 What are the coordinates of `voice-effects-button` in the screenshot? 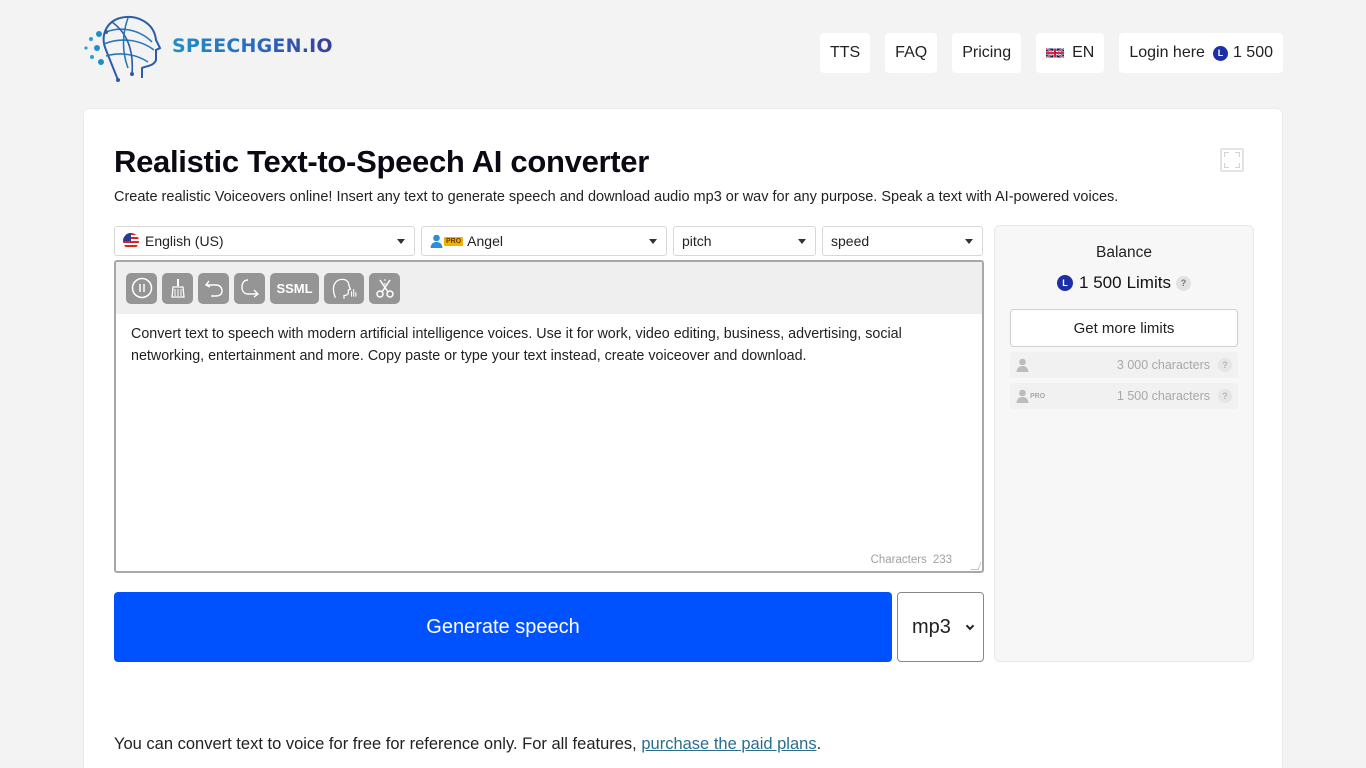 It's located at (344, 288).